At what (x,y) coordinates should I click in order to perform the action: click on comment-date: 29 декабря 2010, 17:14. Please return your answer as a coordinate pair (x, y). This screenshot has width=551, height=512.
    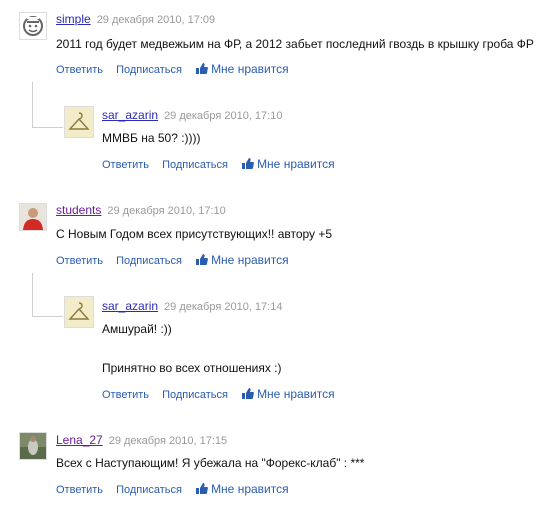
    Looking at the image, I should click on (223, 307).